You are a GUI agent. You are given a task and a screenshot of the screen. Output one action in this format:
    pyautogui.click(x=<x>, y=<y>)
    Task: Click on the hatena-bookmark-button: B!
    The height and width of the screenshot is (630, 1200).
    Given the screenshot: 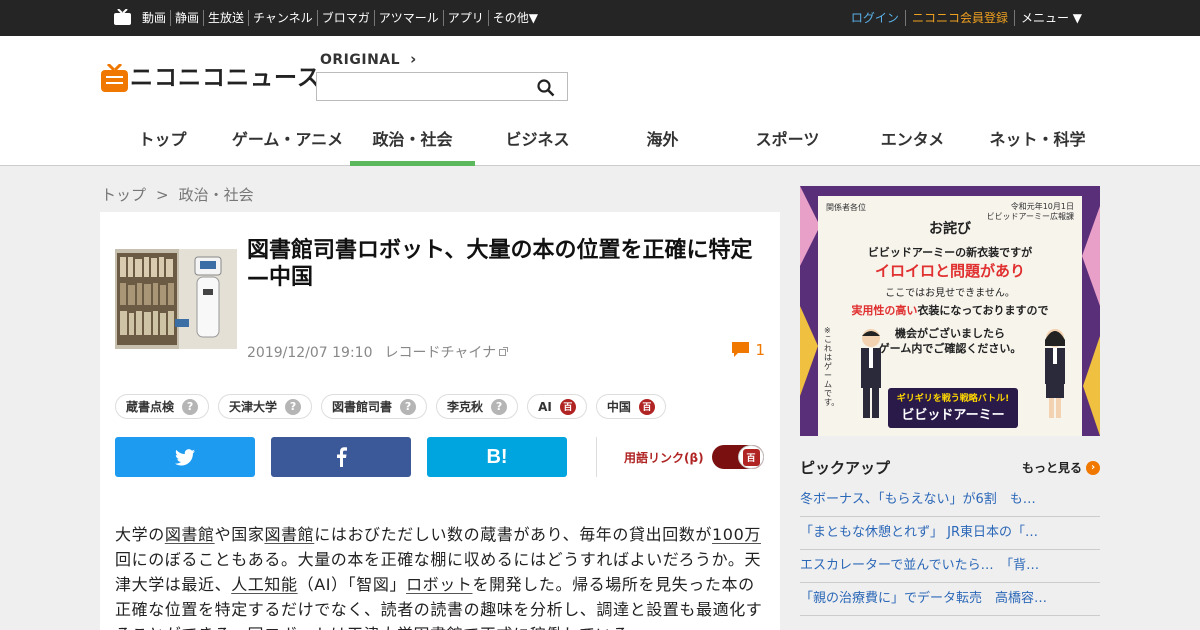 What is the action you would take?
    pyautogui.click(x=497, y=457)
    